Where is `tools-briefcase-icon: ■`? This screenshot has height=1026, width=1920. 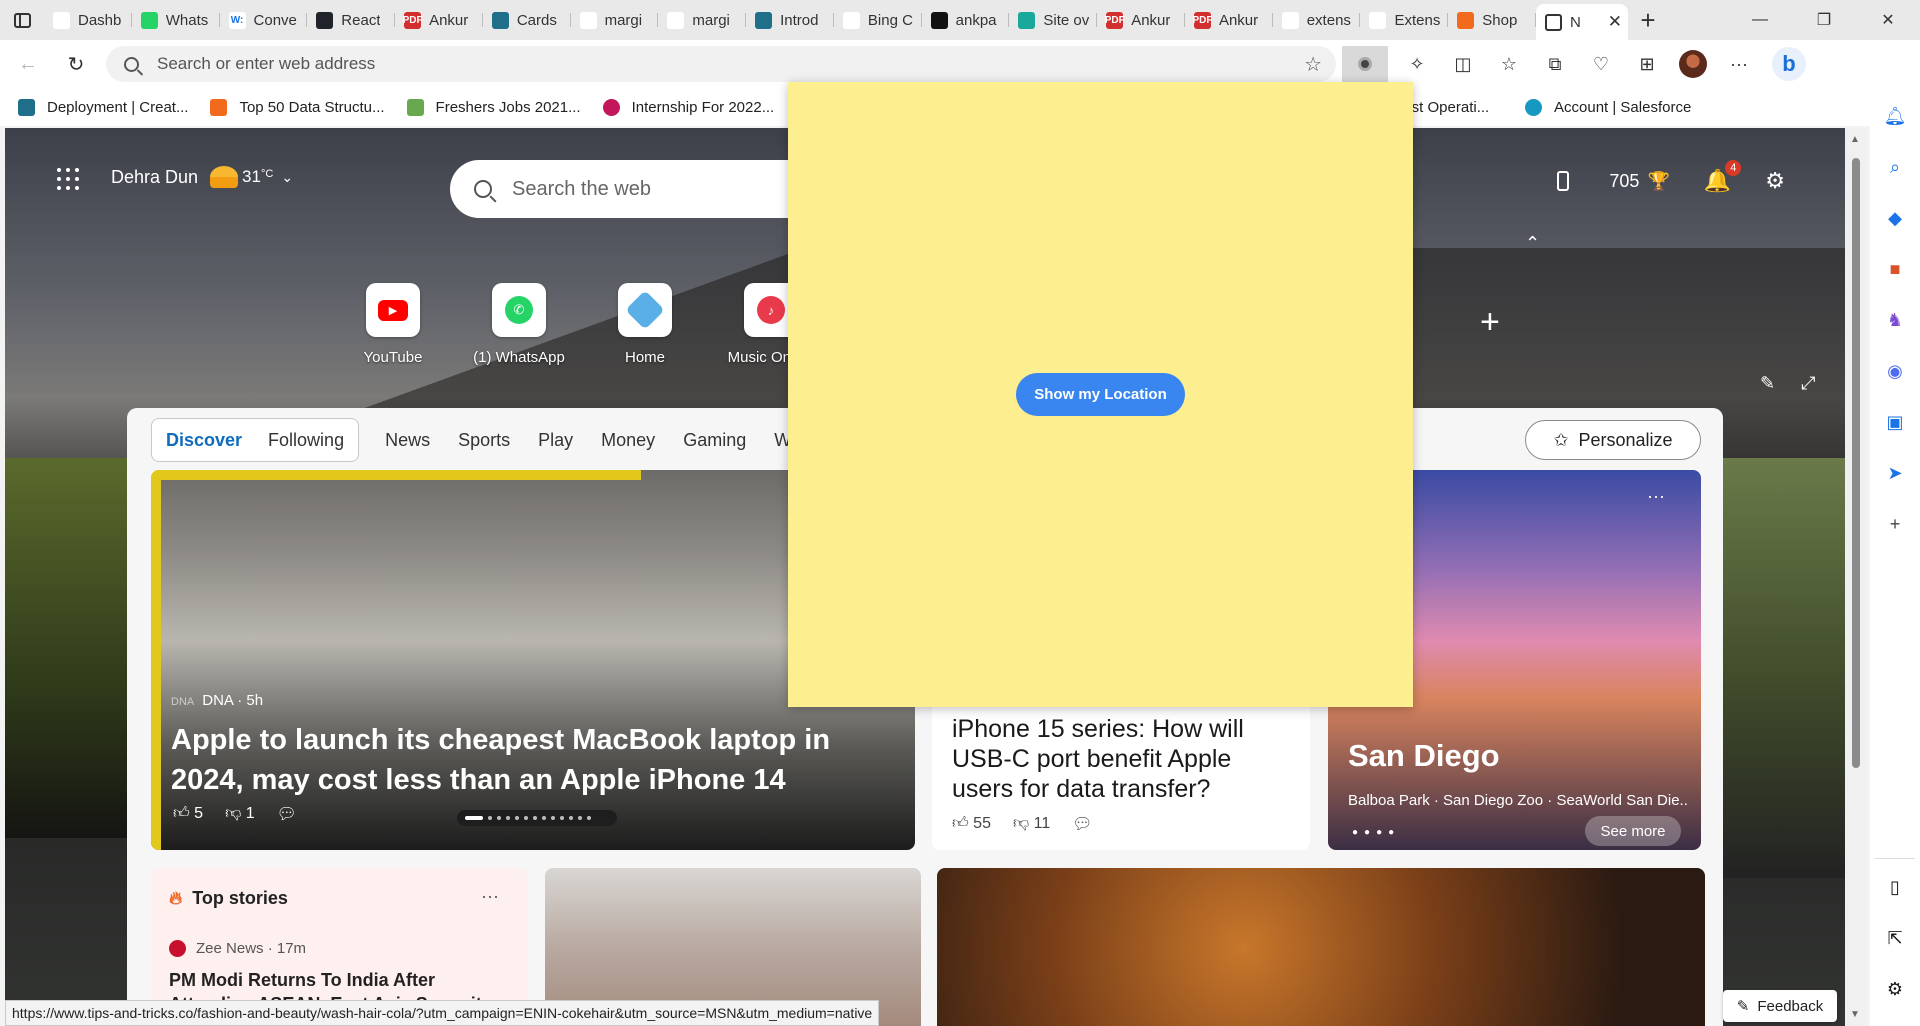
tools-briefcase-icon: ■ is located at coordinates (1895, 269).